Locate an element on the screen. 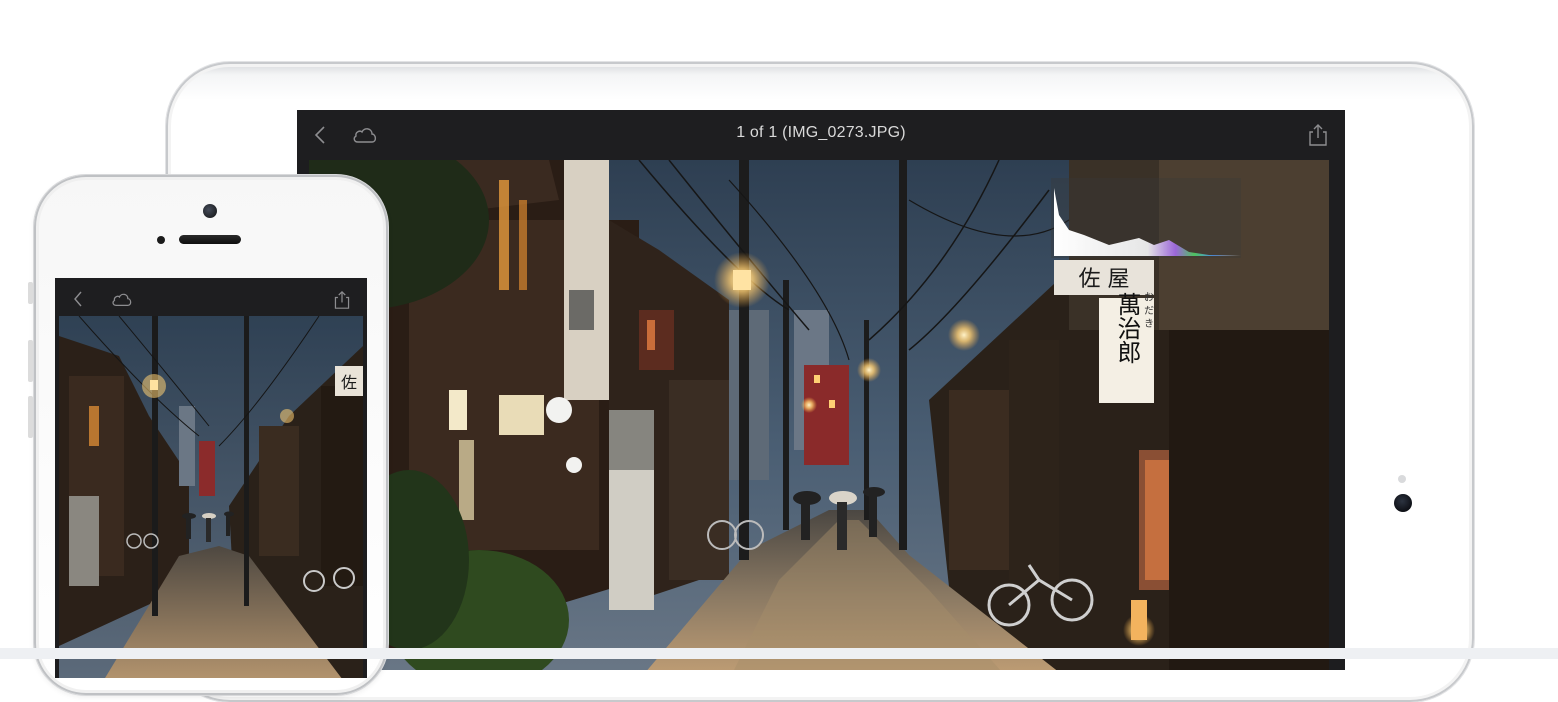 Image resolution: width=1558 pixels, height=702 pixels. iphone-toolbar is located at coordinates (211, 297).